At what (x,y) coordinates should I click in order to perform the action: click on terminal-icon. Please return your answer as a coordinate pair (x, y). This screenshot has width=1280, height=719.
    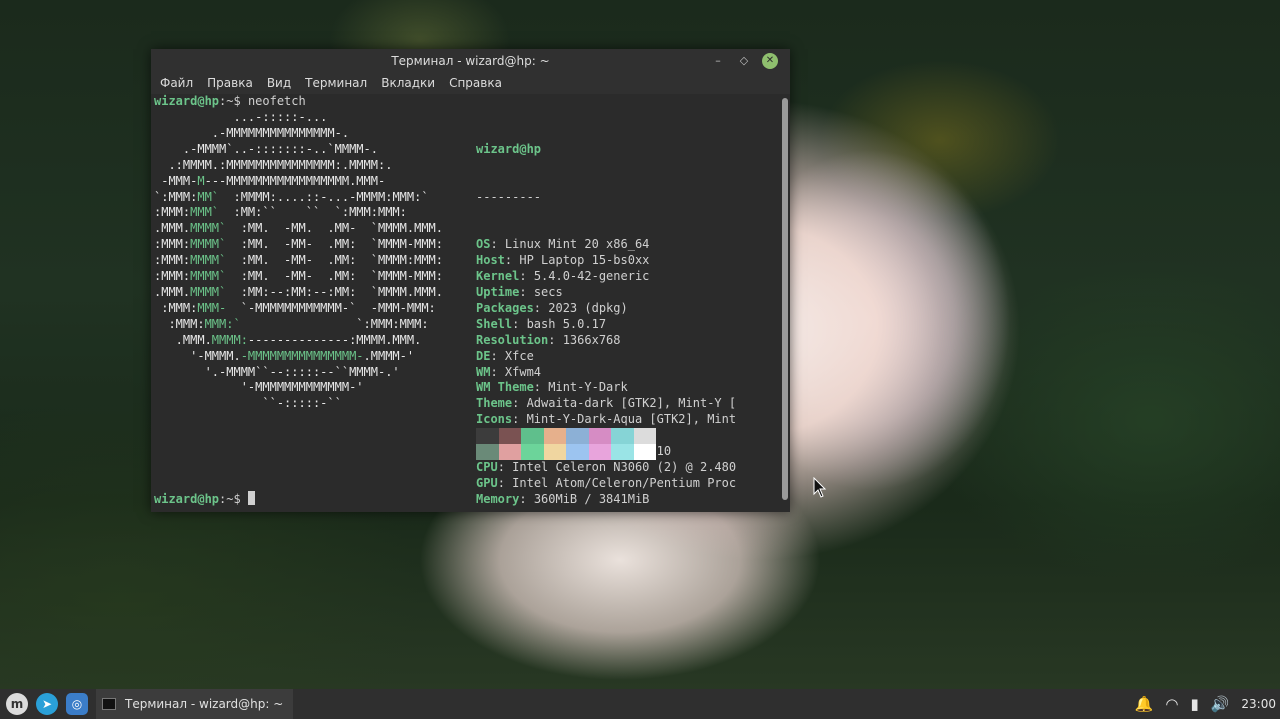
    Looking at the image, I should click on (109, 704).